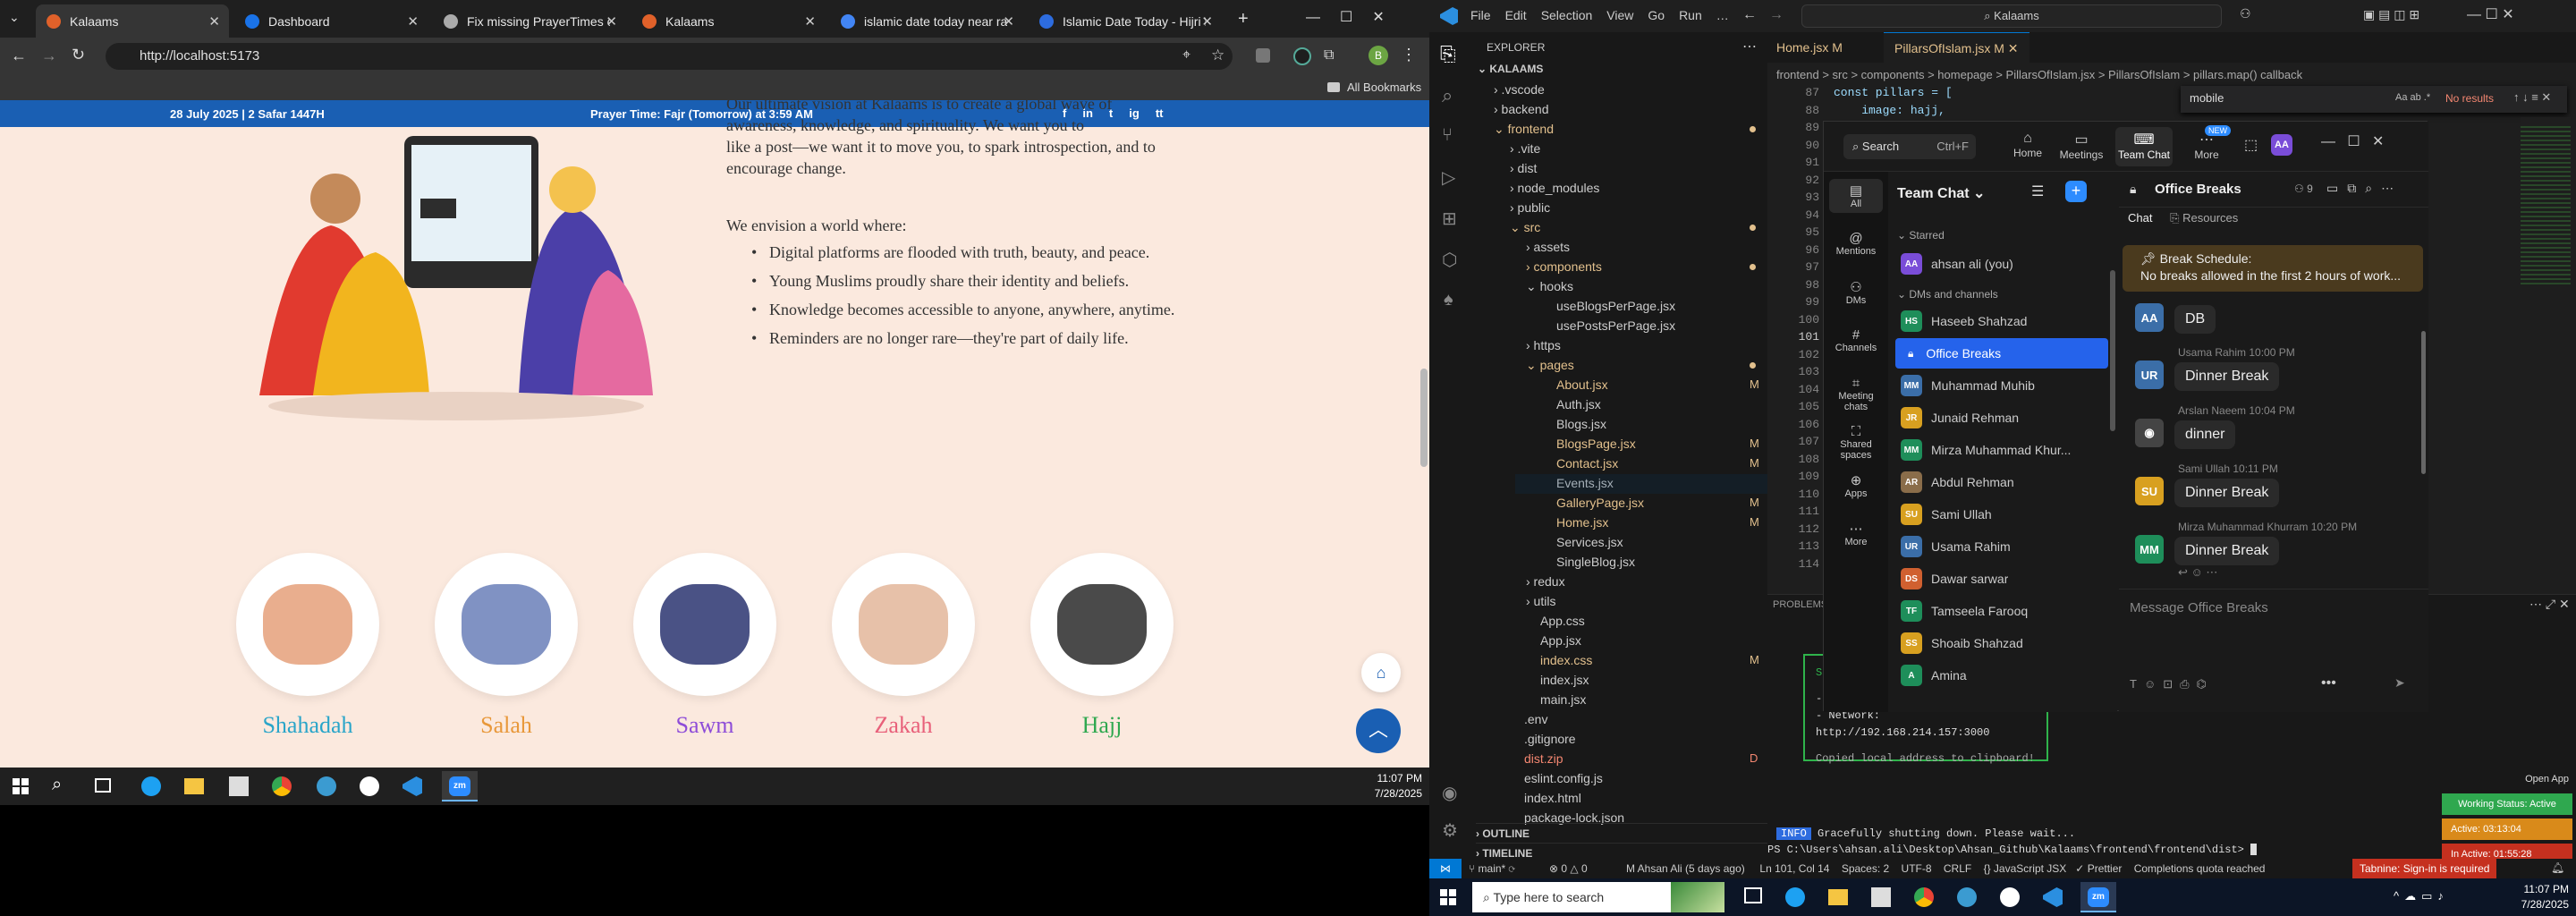 The image size is (2576, 916). What do you see at coordinates (669, 56) in the screenshot?
I see `address-bar: http://localhost:5173` at bounding box center [669, 56].